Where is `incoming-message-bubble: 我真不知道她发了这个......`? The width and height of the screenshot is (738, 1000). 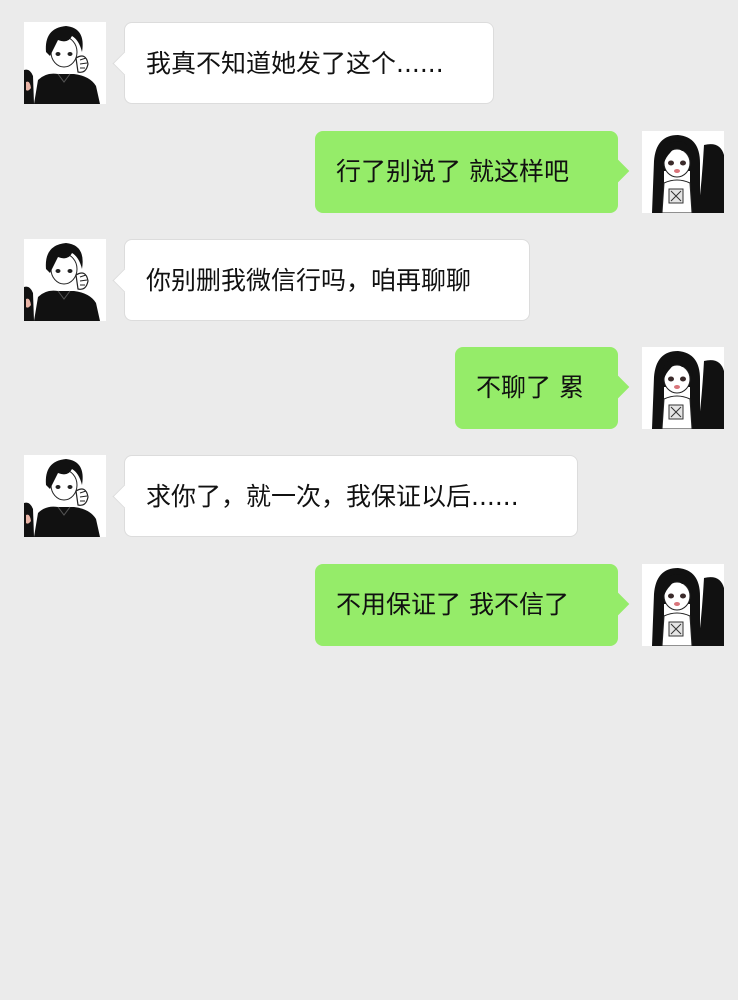
incoming-message-bubble: 我真不知道她发了这个...... is located at coordinates (303, 63).